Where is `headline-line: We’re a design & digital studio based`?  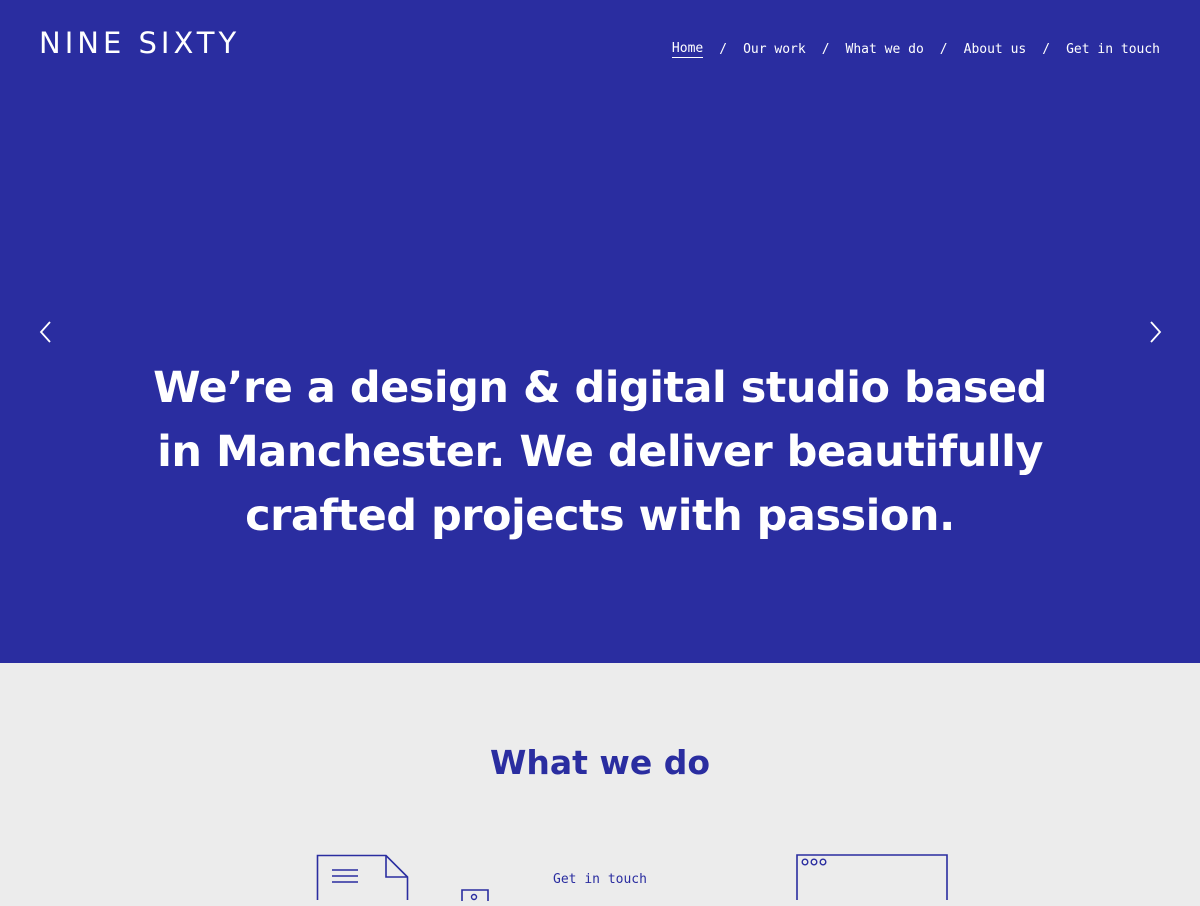
headline-line: We’re a design & digital studio based is located at coordinates (600, 388).